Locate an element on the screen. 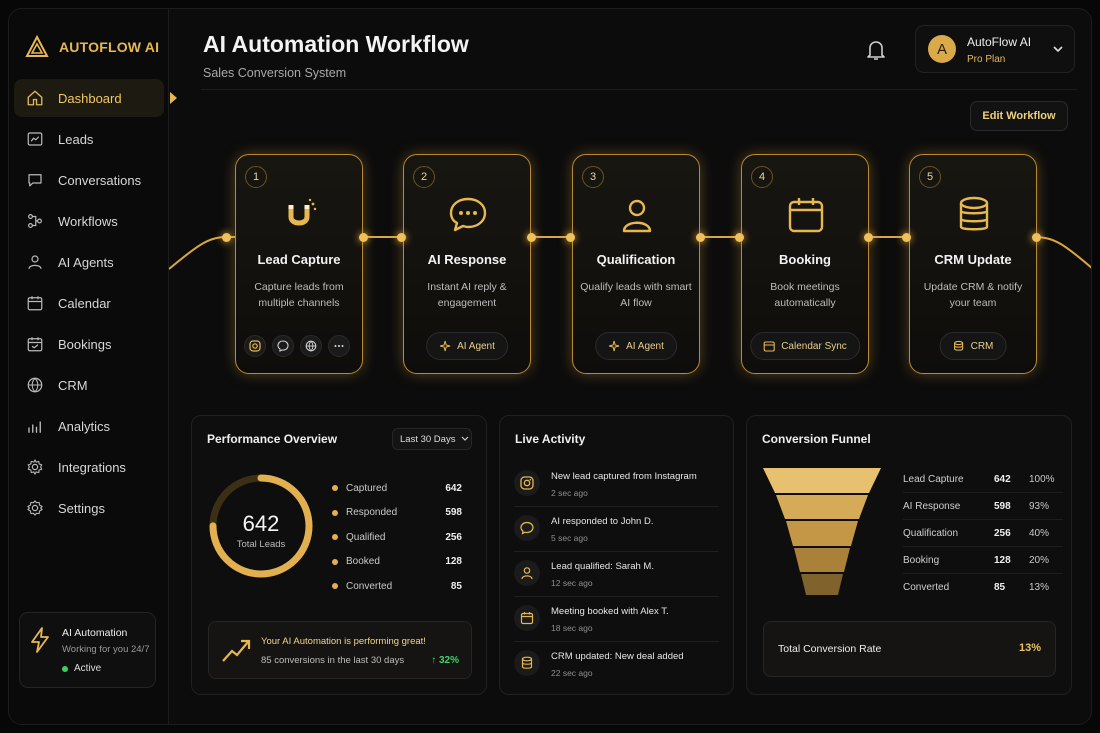 This screenshot has width=1100, height=733. funnel-percent: 13% is located at coordinates (1039, 587).